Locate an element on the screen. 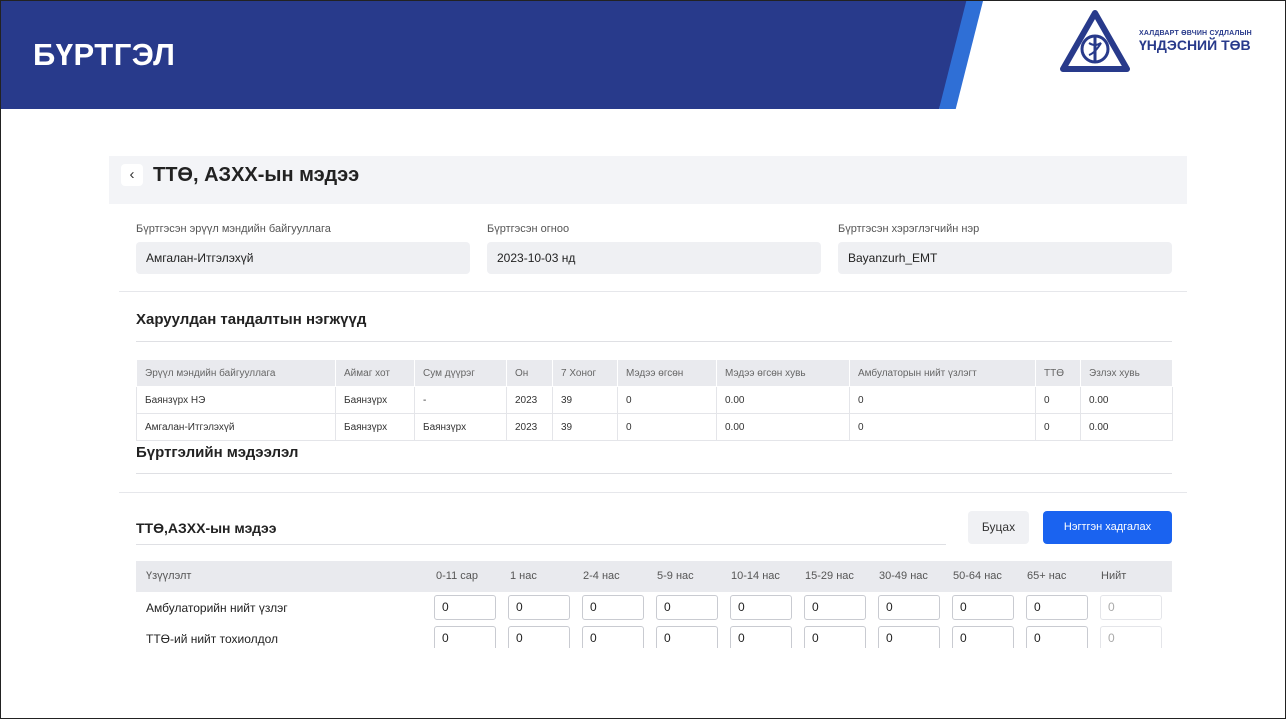  app-topbar: ‹ ТТӨ, АЗХХ-ын мэдээ is located at coordinates (648, 180).